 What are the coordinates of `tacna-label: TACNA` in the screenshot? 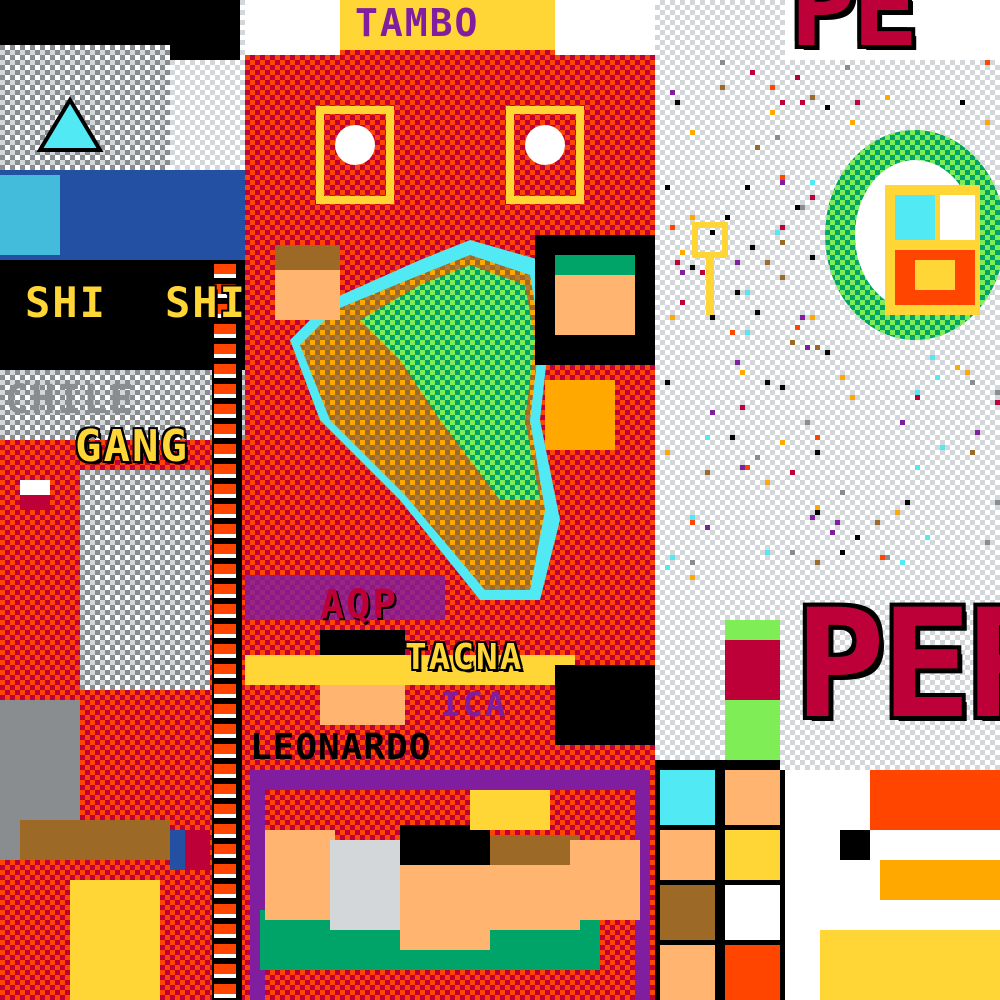 It's located at (464, 657).